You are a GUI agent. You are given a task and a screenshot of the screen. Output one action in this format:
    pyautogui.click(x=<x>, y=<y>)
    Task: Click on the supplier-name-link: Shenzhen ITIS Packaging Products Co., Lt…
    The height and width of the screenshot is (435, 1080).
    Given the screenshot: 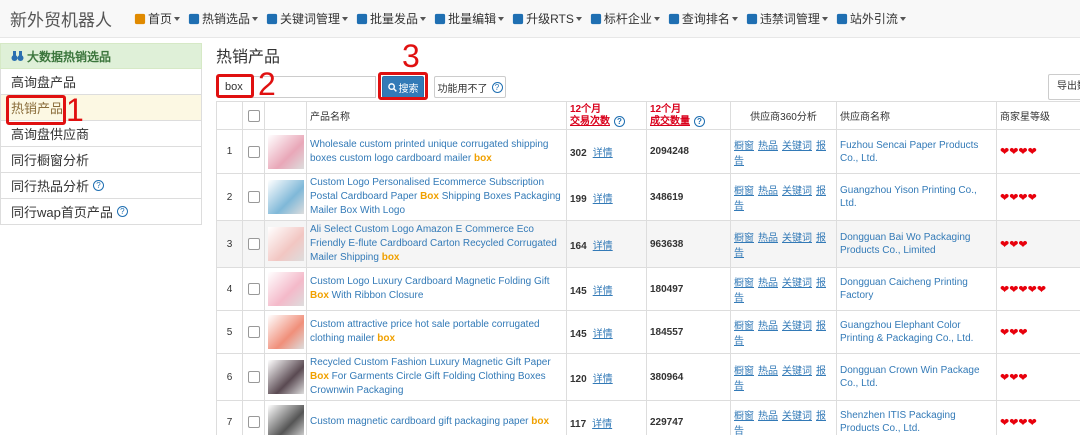 What is the action you would take?
    pyautogui.click(x=916, y=422)
    